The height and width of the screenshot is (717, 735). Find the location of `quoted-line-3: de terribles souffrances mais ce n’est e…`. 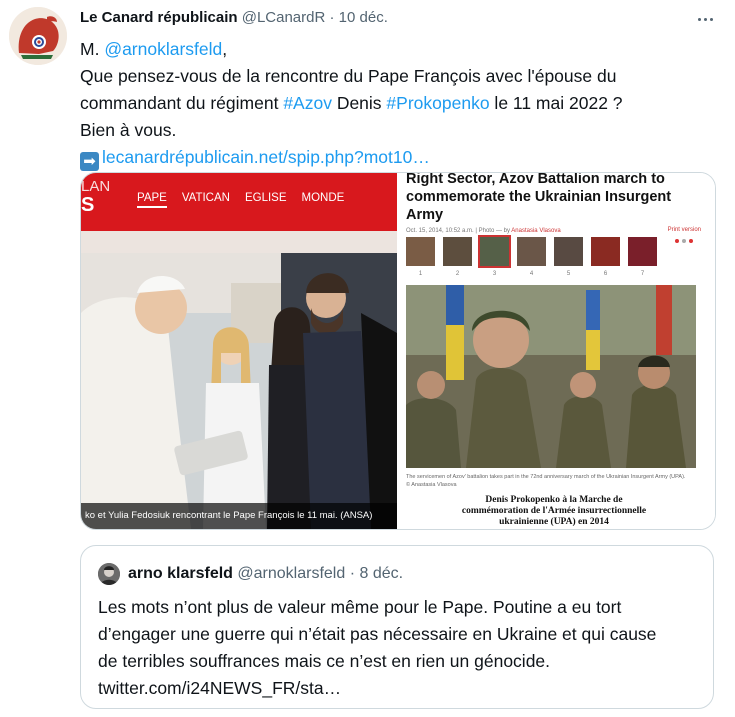

quoted-line-3: de terribles souffrances mais ce n’est e… is located at coordinates (324, 661).